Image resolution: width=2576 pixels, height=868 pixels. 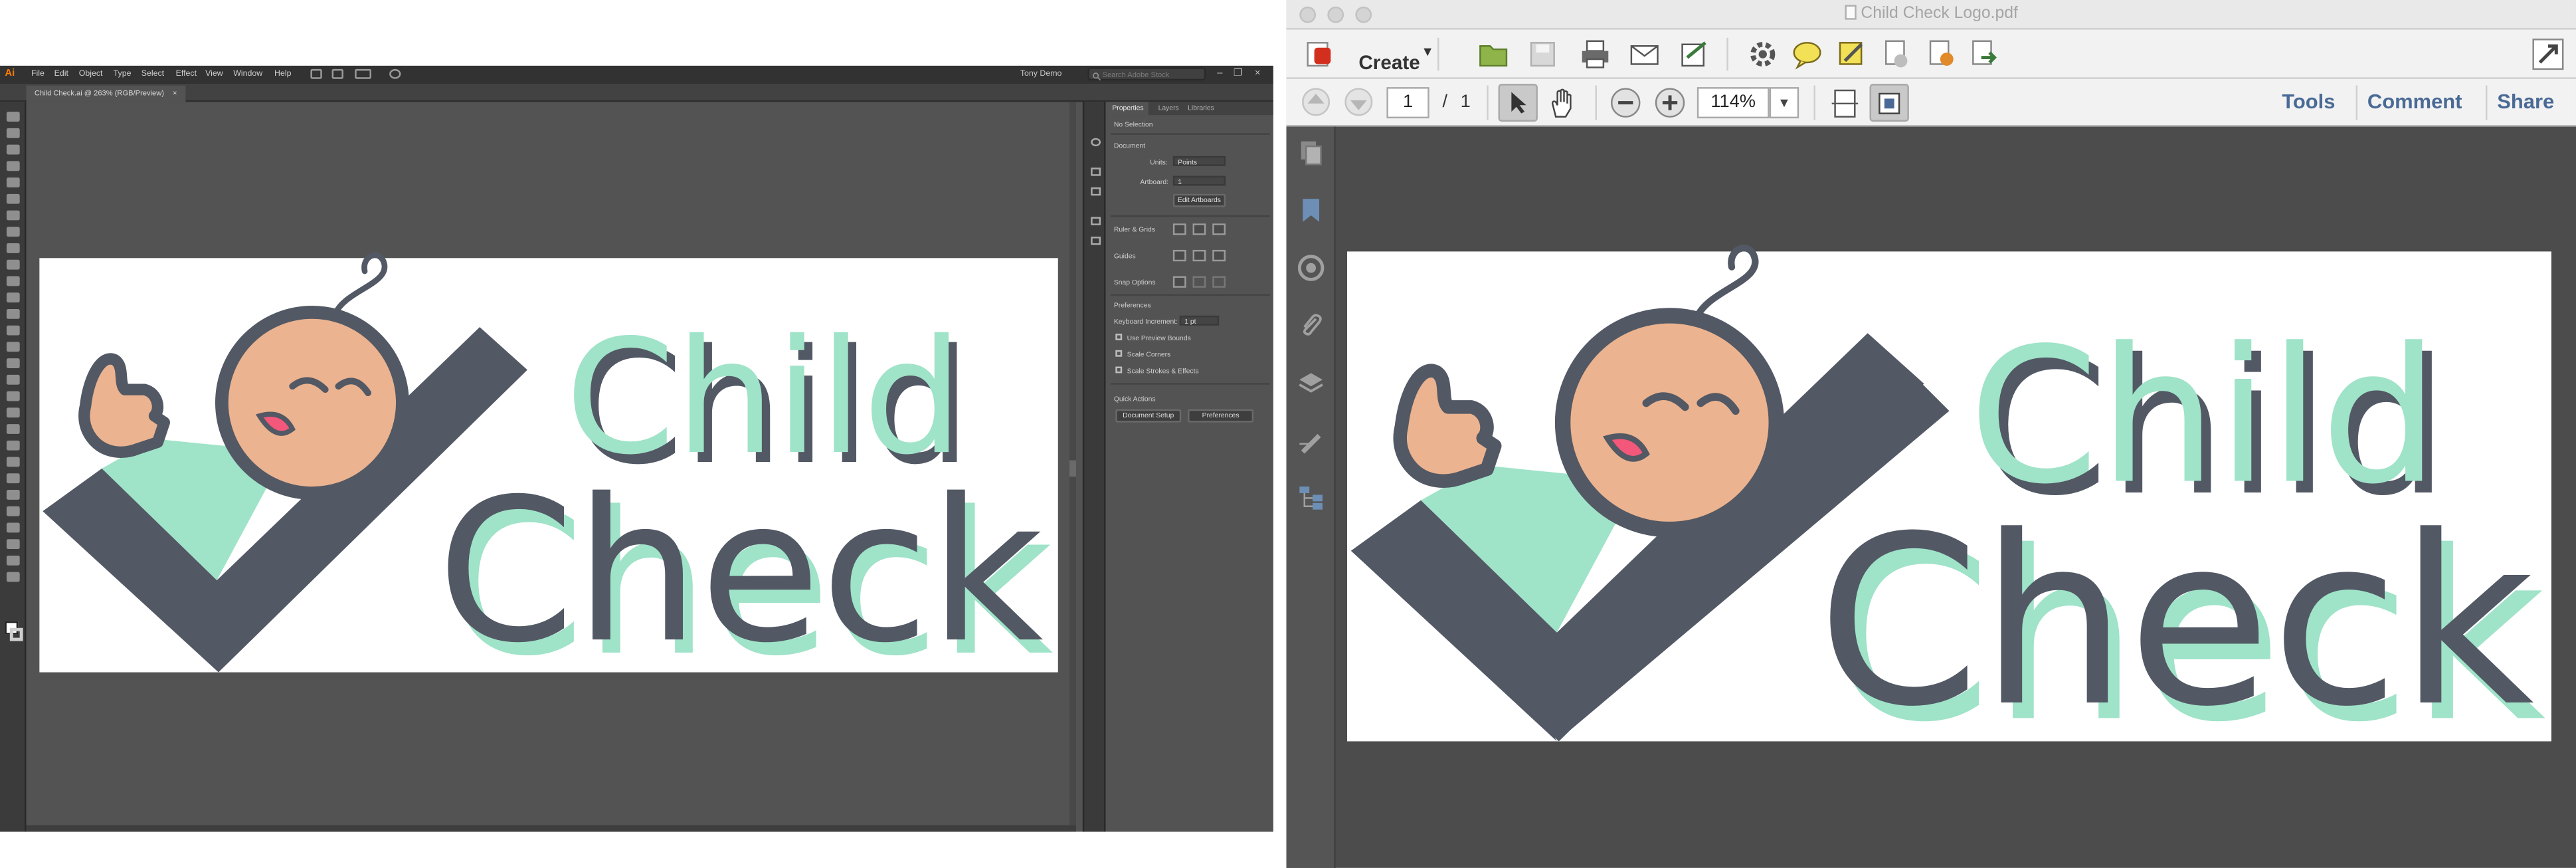 What do you see at coordinates (1493, 54) in the screenshot?
I see `open-folder-icon` at bounding box center [1493, 54].